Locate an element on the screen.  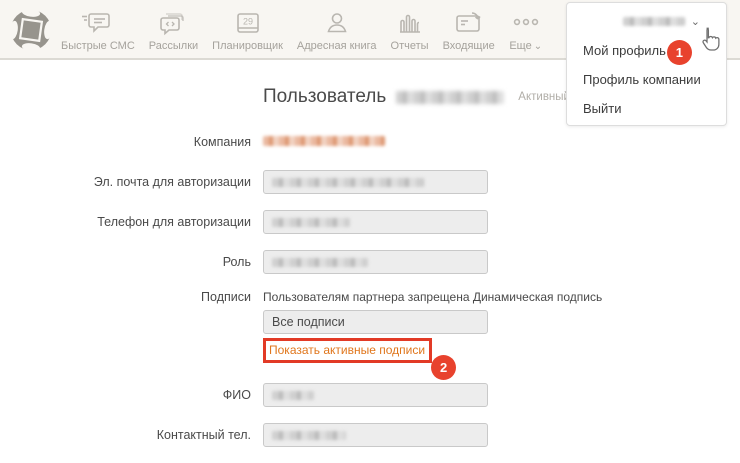
role-value-redacted is located at coordinates (320, 262).